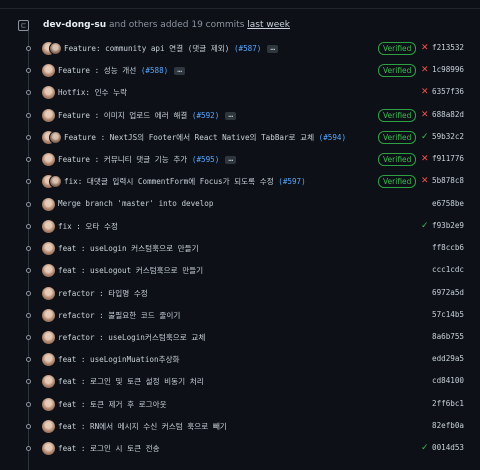  Describe the element at coordinates (448, 69) in the screenshot. I see `commit-sha-link: 1c98996` at that location.